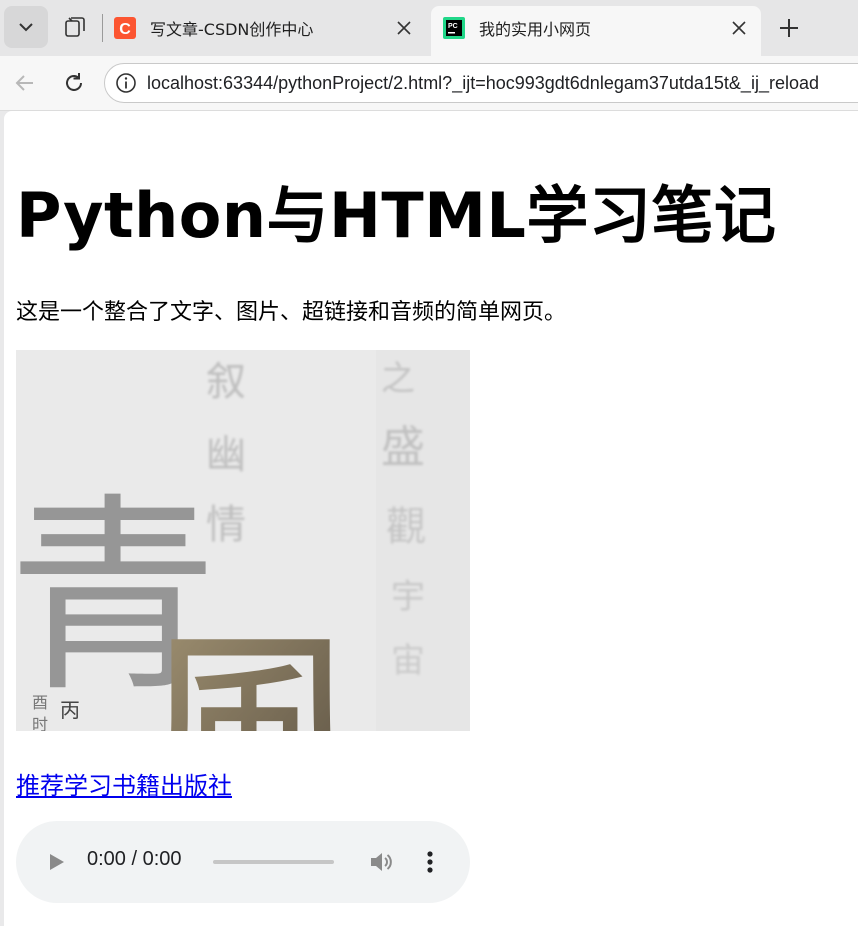 Image resolution: width=858 pixels, height=926 pixels. I want to click on reload-button, so click(74, 83).